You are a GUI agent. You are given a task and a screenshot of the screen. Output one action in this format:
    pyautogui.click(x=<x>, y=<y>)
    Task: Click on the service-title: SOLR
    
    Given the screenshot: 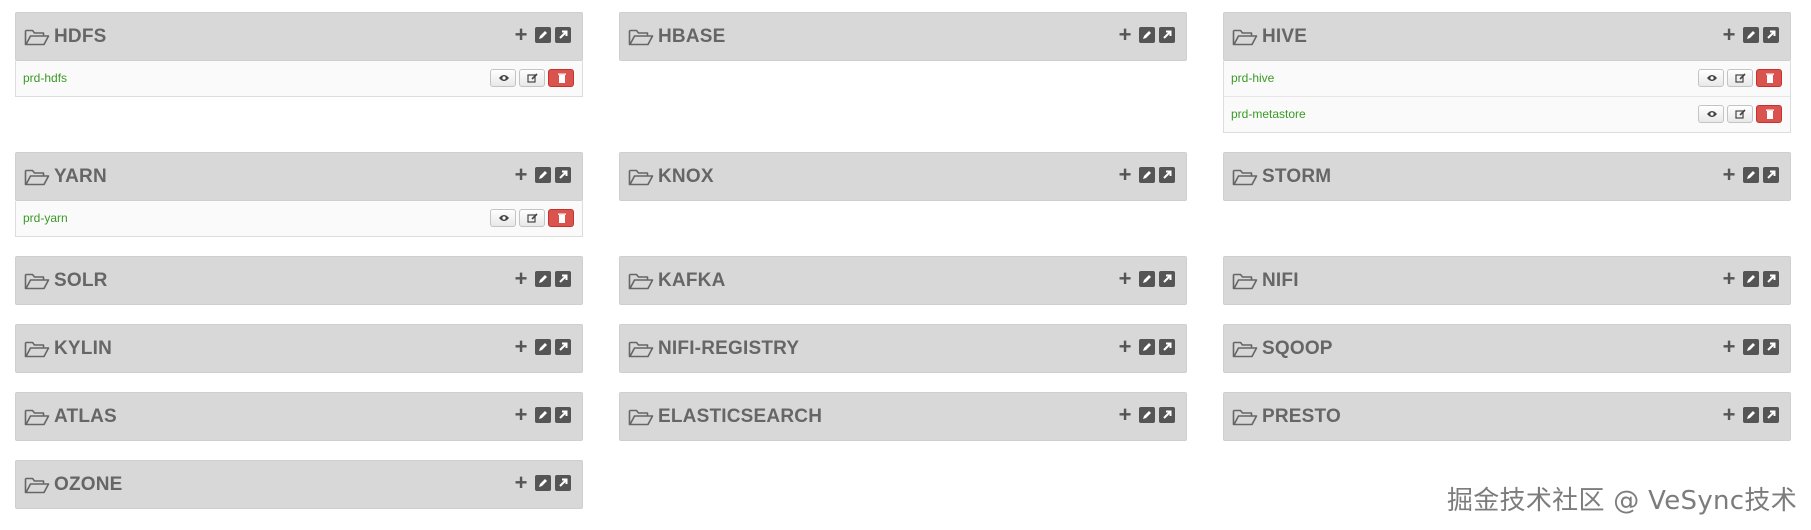 What is the action you would take?
    pyautogui.click(x=81, y=280)
    